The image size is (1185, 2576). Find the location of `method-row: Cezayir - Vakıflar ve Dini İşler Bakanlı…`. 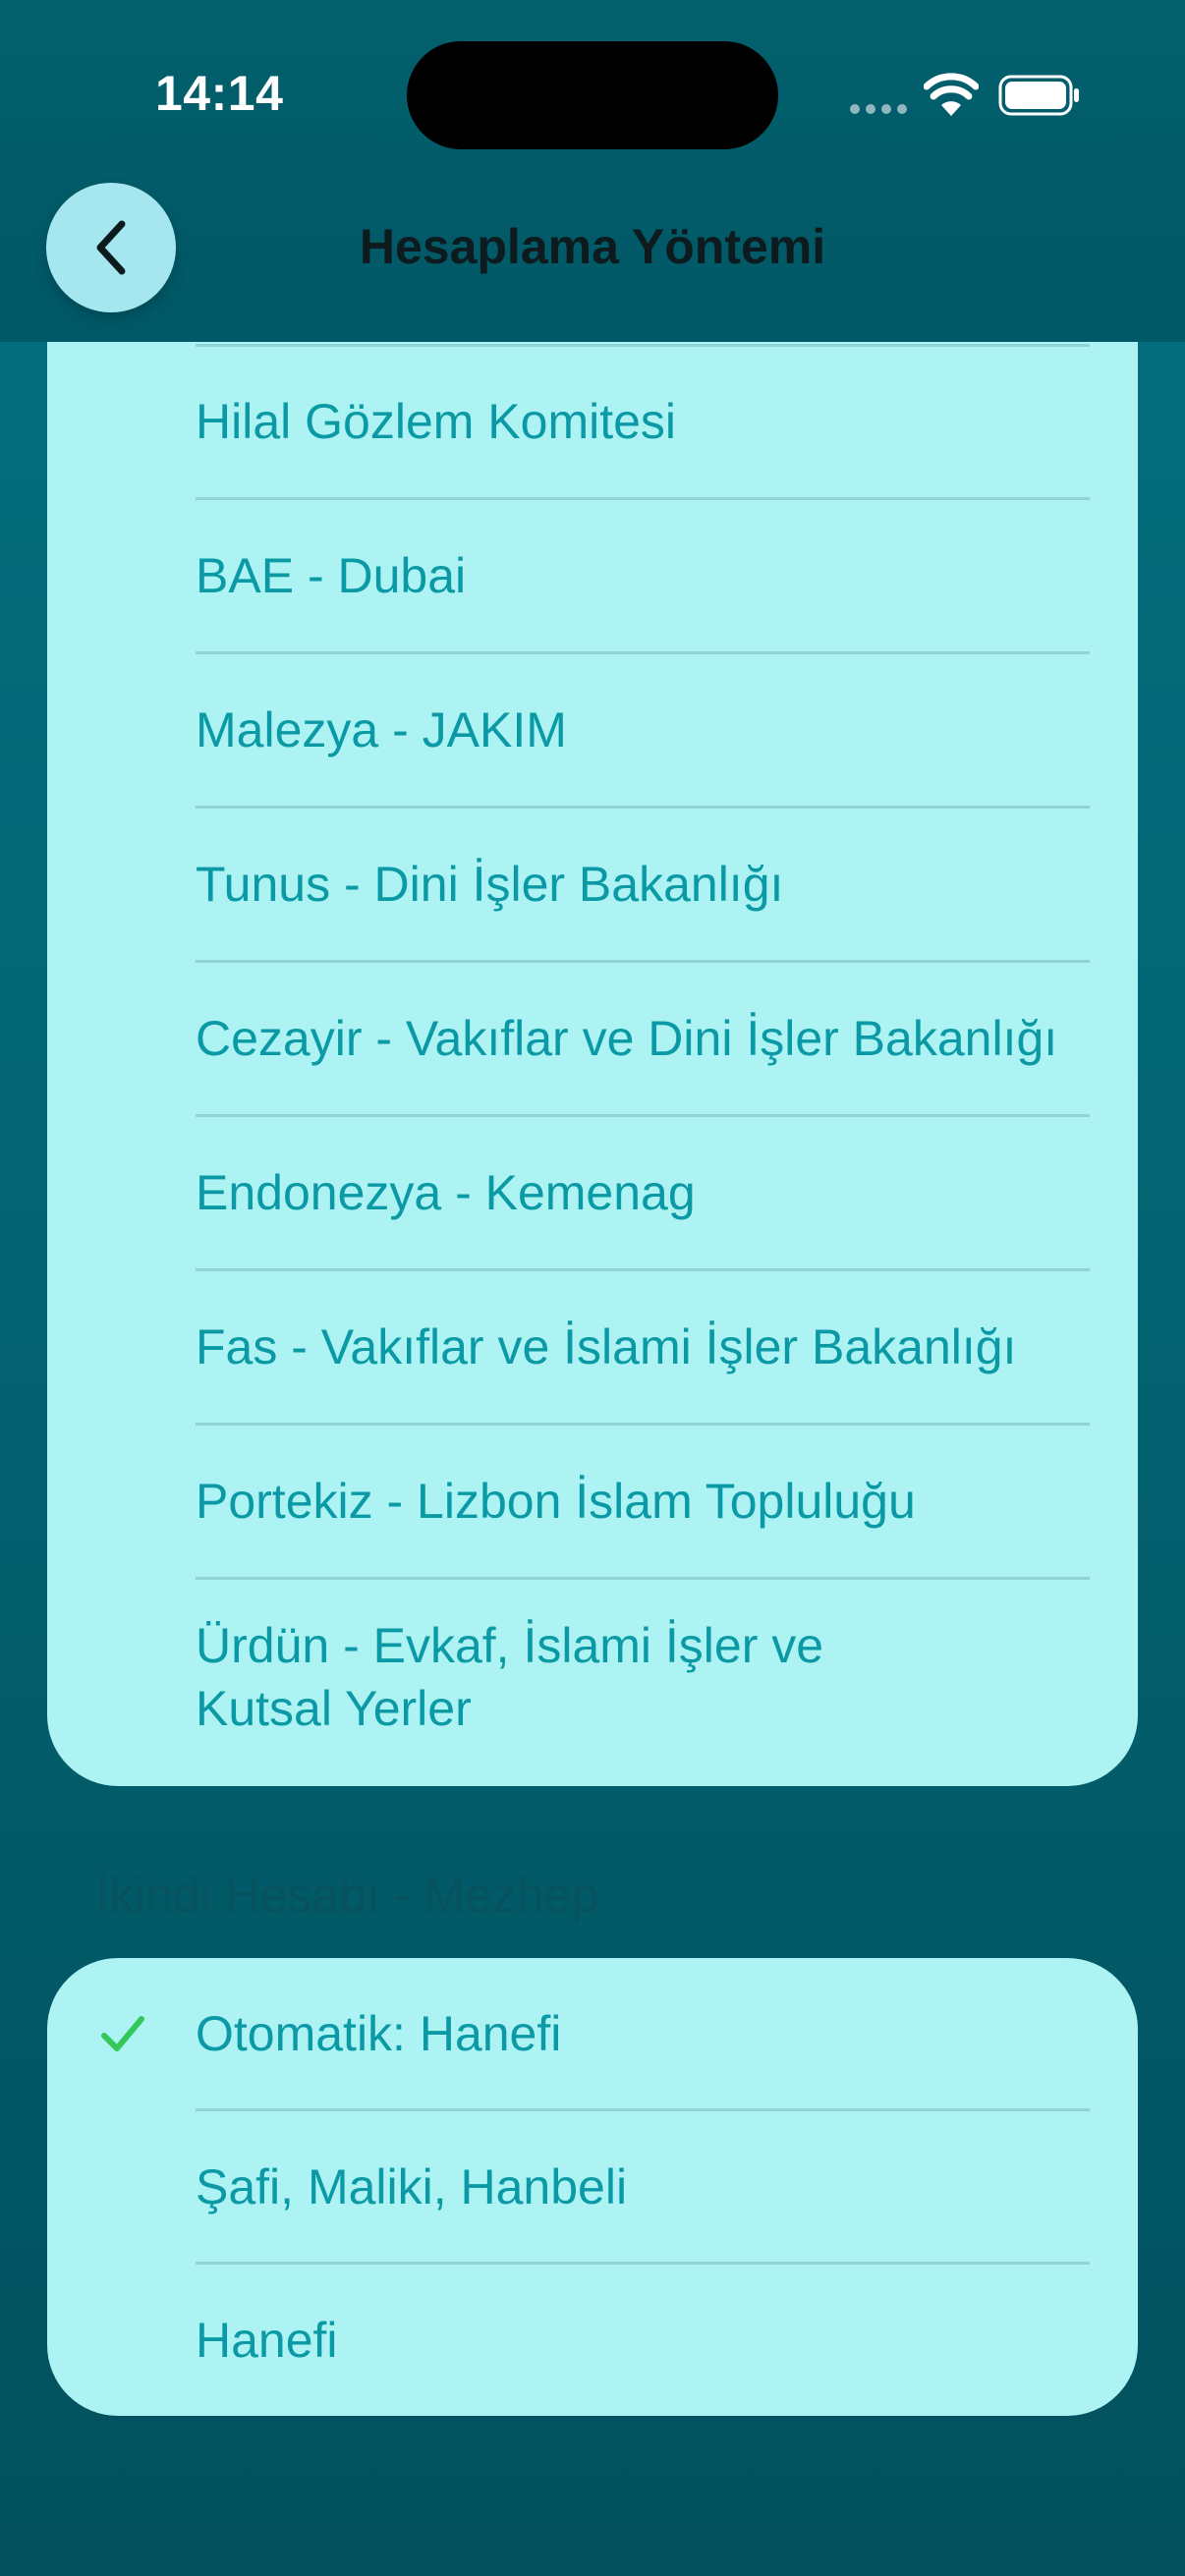

method-row: Cezayir - Vakıflar ve Dini İşler Bakanlı… is located at coordinates (592, 1038).